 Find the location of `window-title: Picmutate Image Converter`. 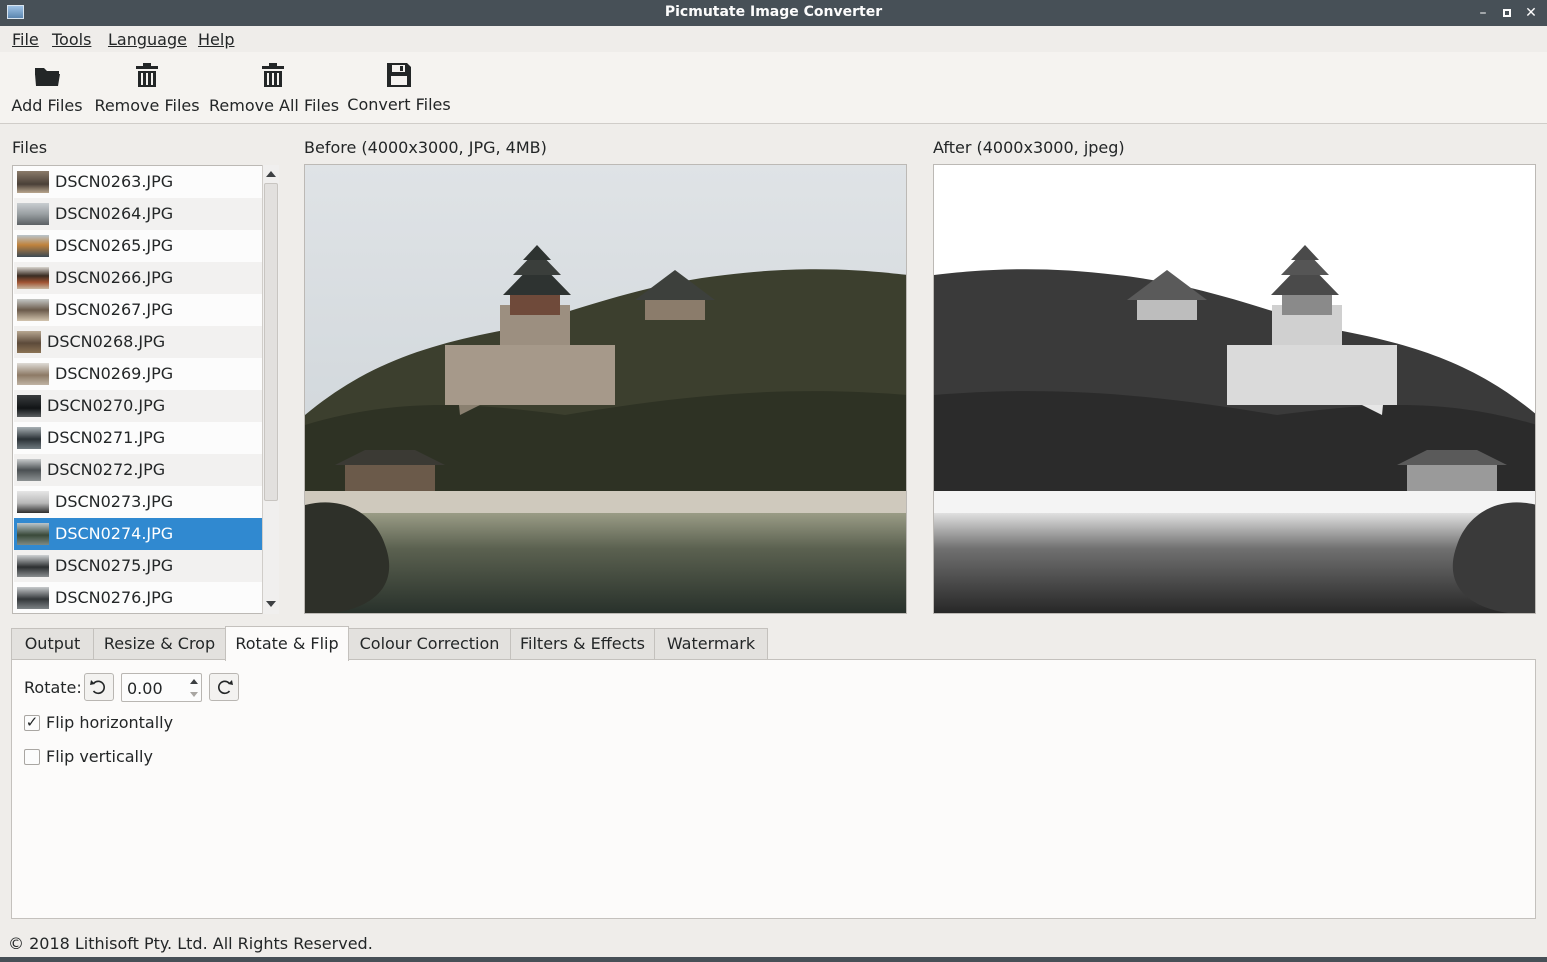

window-title: Picmutate Image Converter is located at coordinates (773, 12).